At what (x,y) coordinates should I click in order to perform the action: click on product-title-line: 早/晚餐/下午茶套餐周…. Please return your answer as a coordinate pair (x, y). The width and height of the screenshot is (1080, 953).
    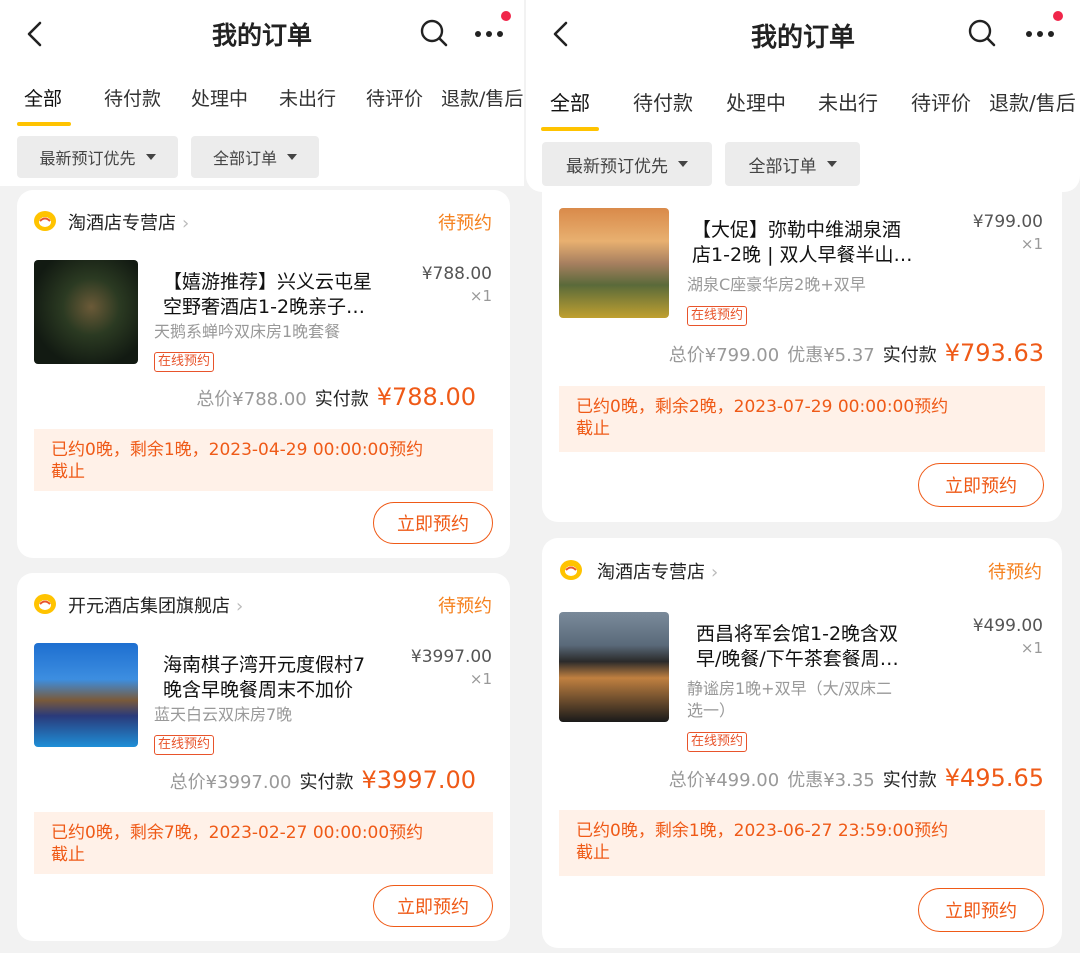
    Looking at the image, I should click on (797, 659).